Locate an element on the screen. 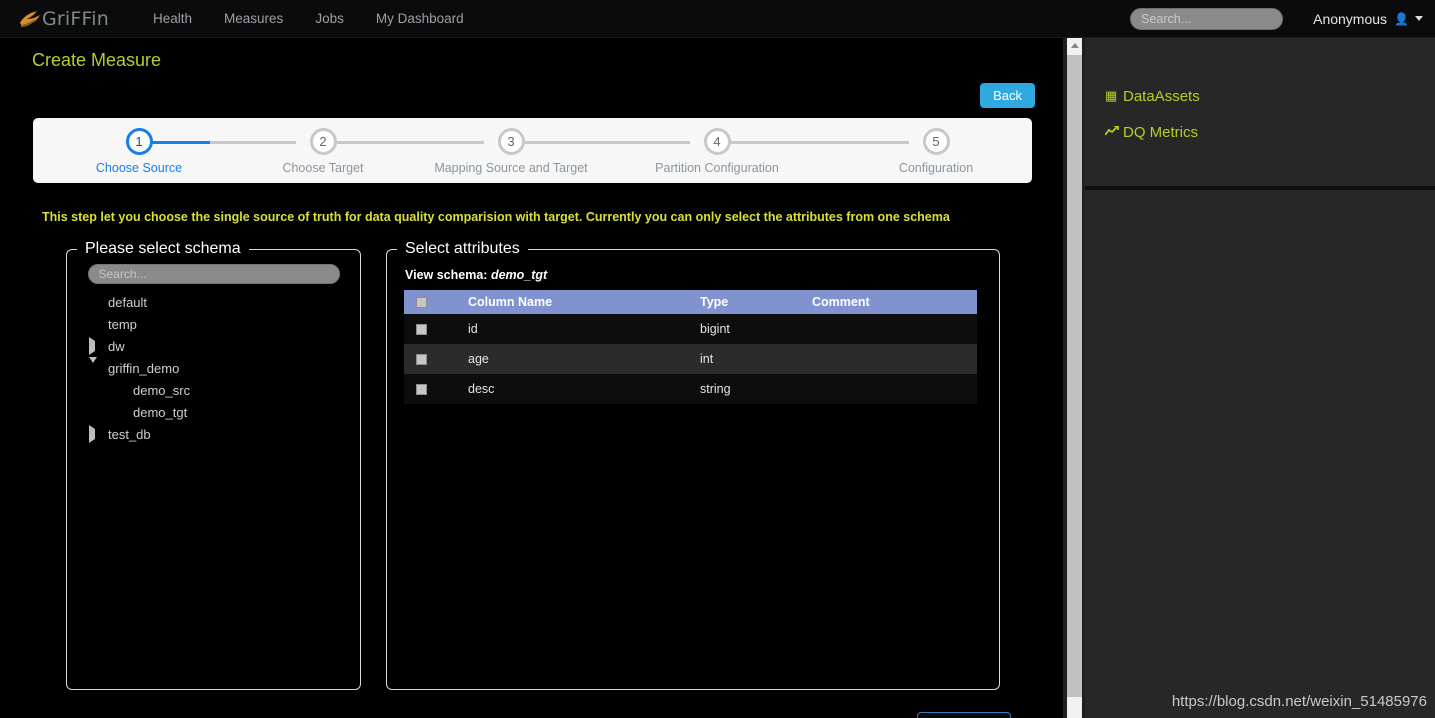 The height and width of the screenshot is (718, 1435). stepper-step-1-number: 1 is located at coordinates (139, 141).